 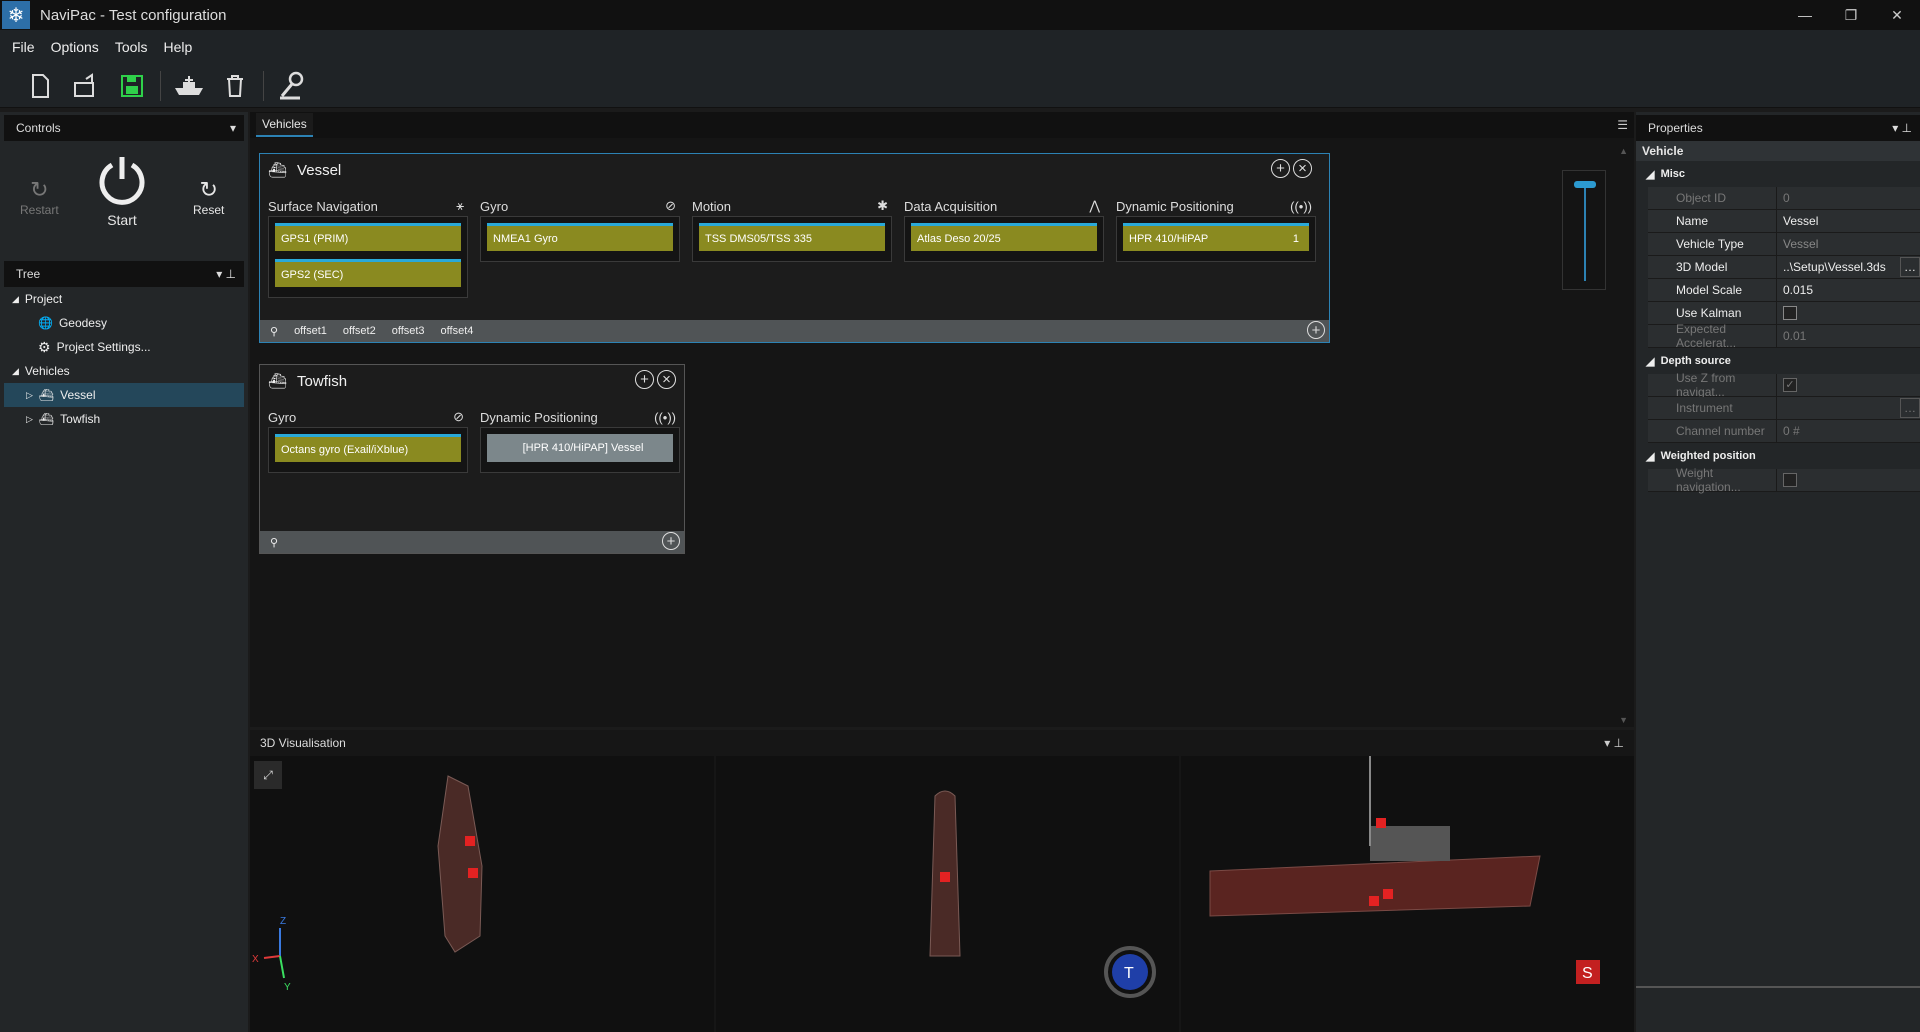 What do you see at coordinates (292, 86) in the screenshot?
I see `tools-button` at bounding box center [292, 86].